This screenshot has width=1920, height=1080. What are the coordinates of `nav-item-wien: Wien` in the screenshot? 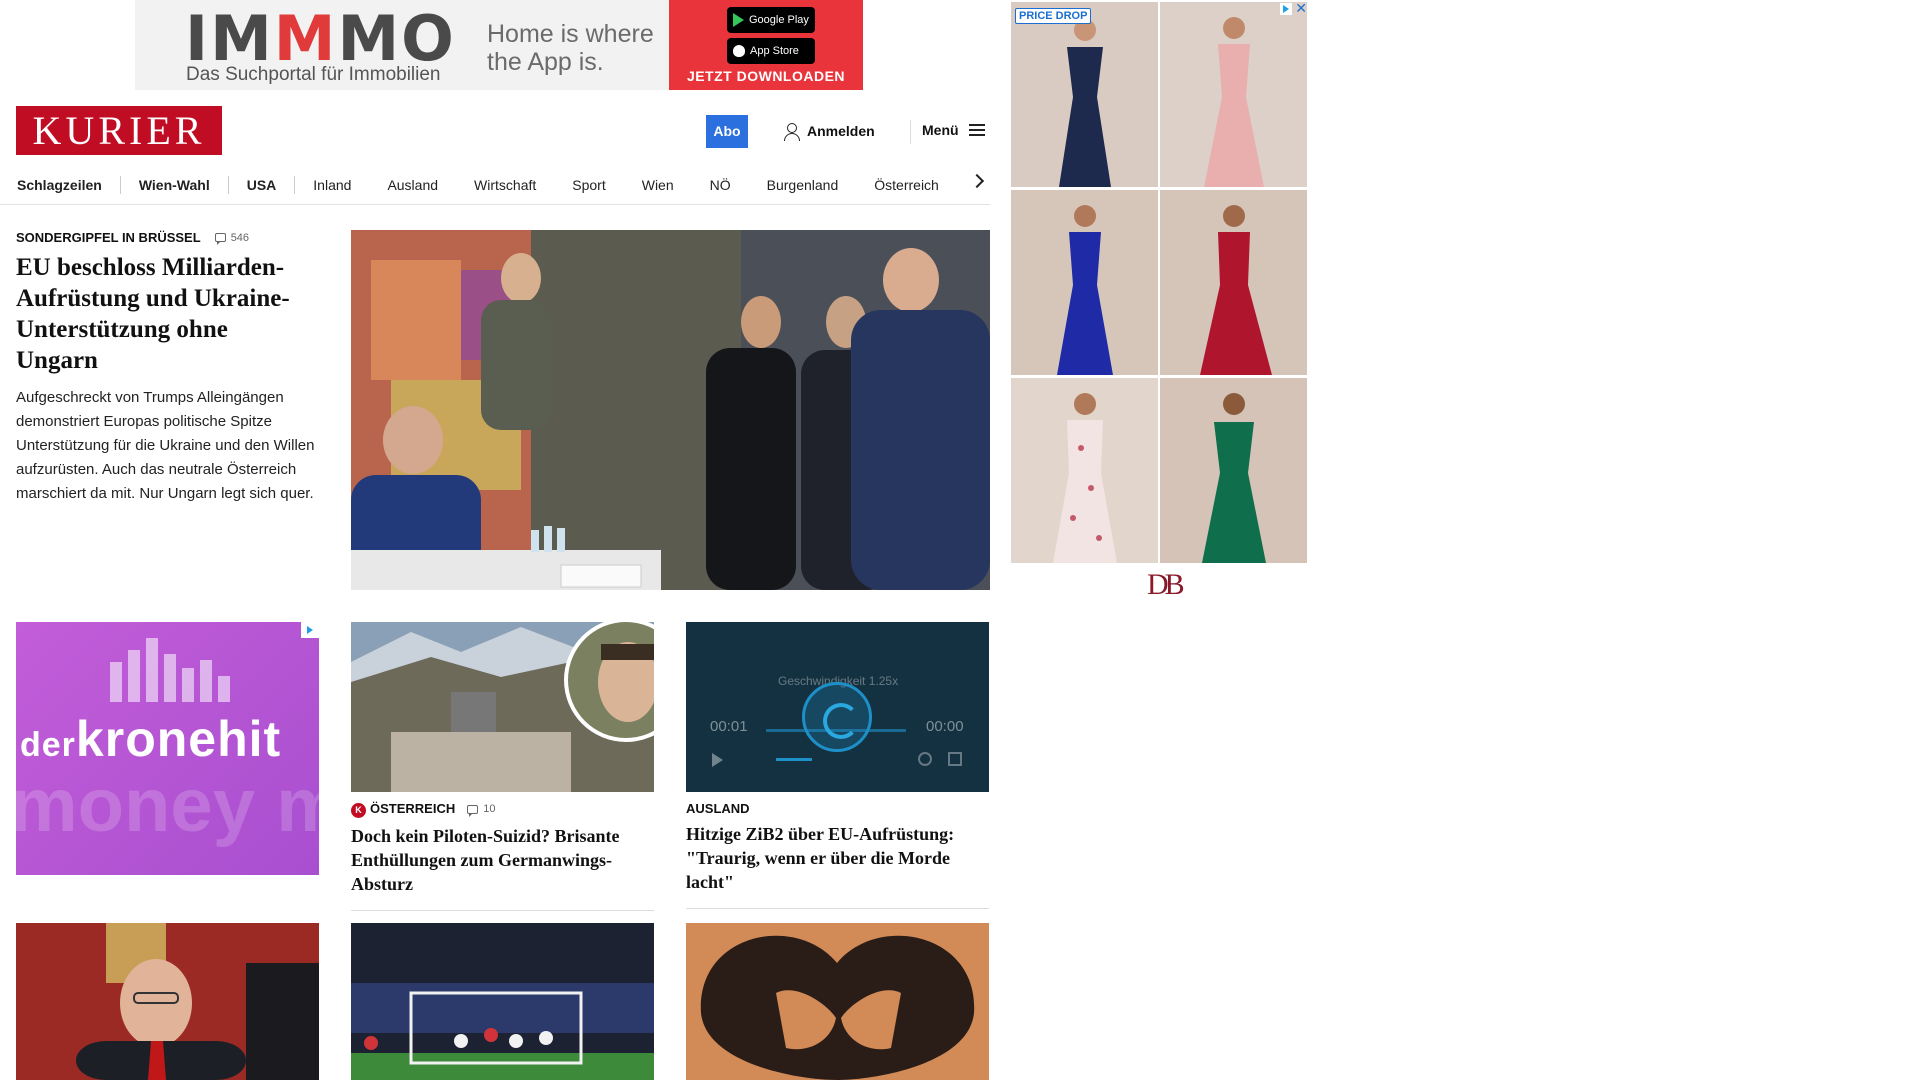 It's located at (658, 185).